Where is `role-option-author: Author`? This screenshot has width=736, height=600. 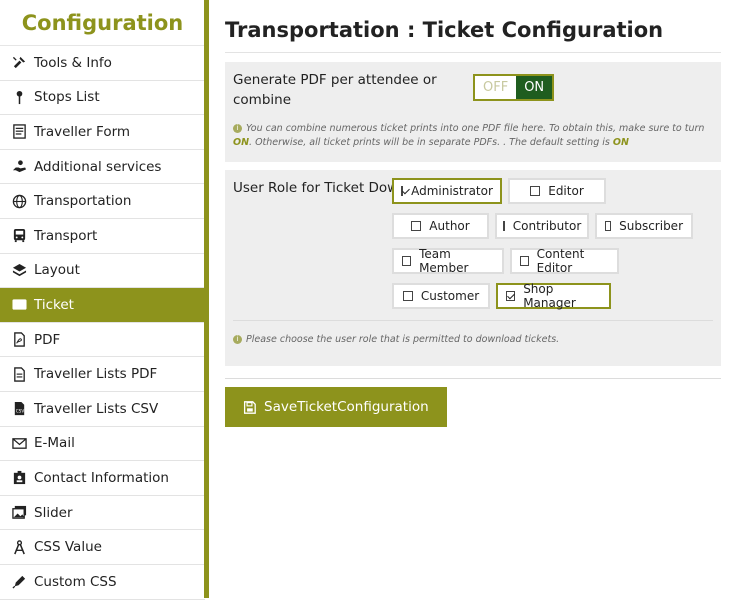 role-option-author: Author is located at coordinates (440, 226).